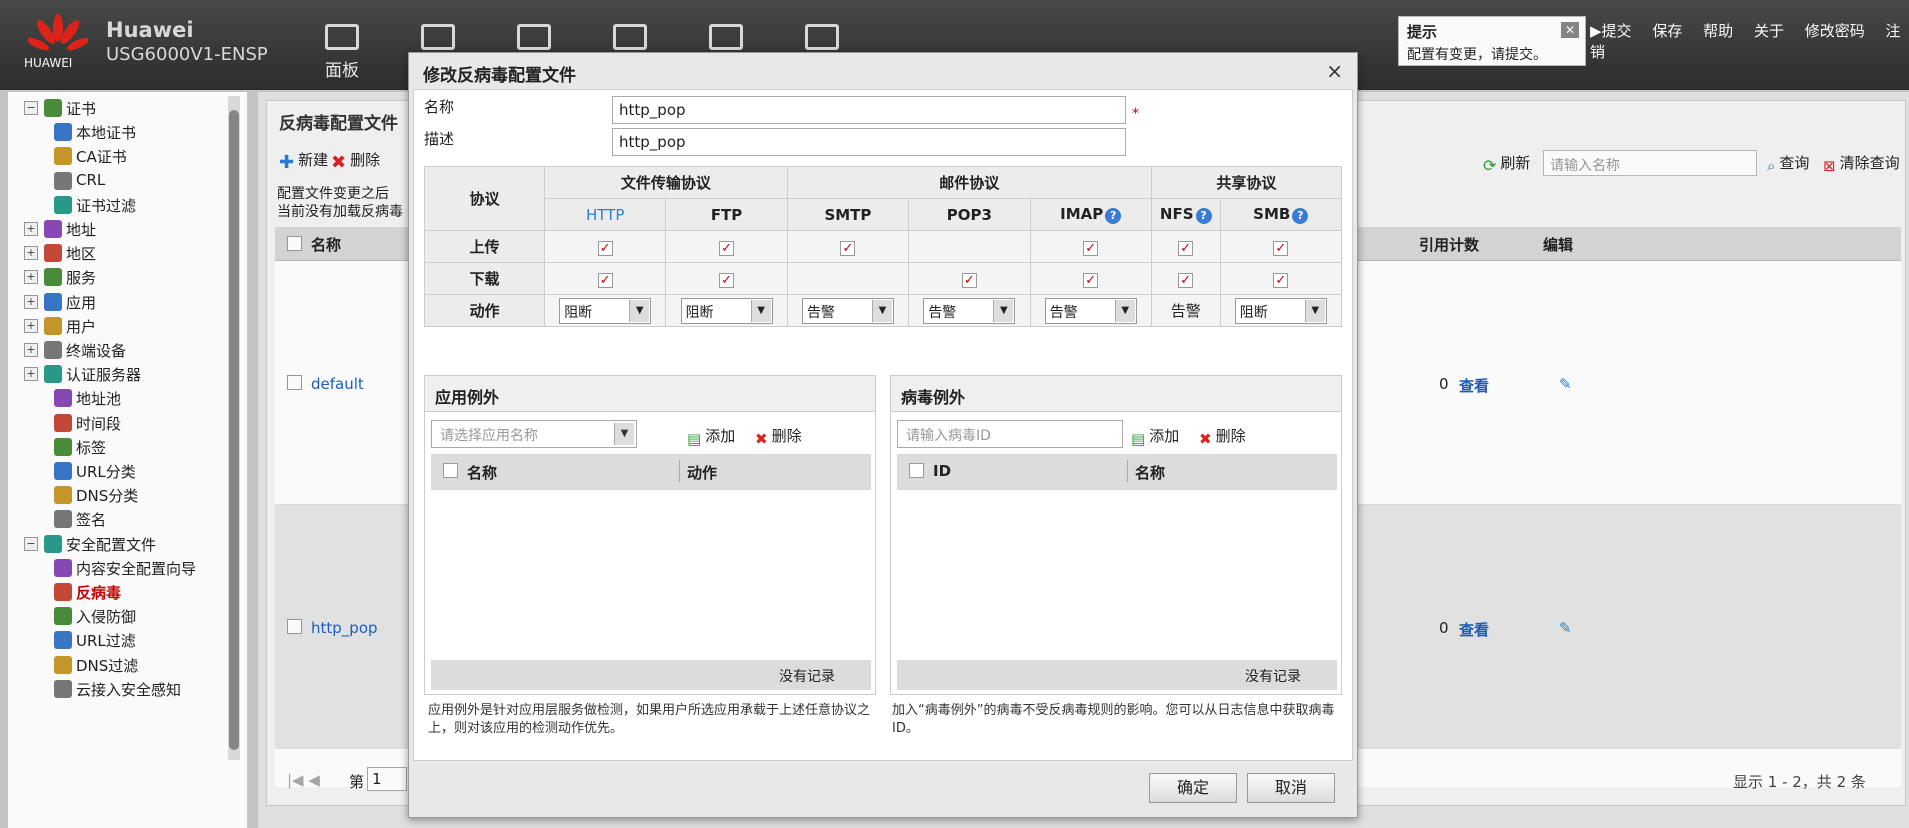 The height and width of the screenshot is (828, 1909). Describe the element at coordinates (1164, 436) in the screenshot. I see `virus-add-label: 添加` at that location.